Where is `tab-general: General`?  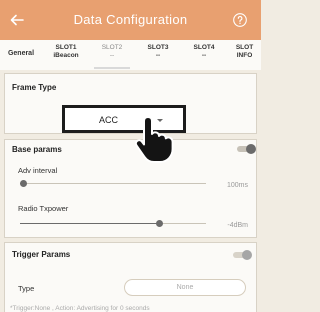 tab-general: General is located at coordinates (21, 55).